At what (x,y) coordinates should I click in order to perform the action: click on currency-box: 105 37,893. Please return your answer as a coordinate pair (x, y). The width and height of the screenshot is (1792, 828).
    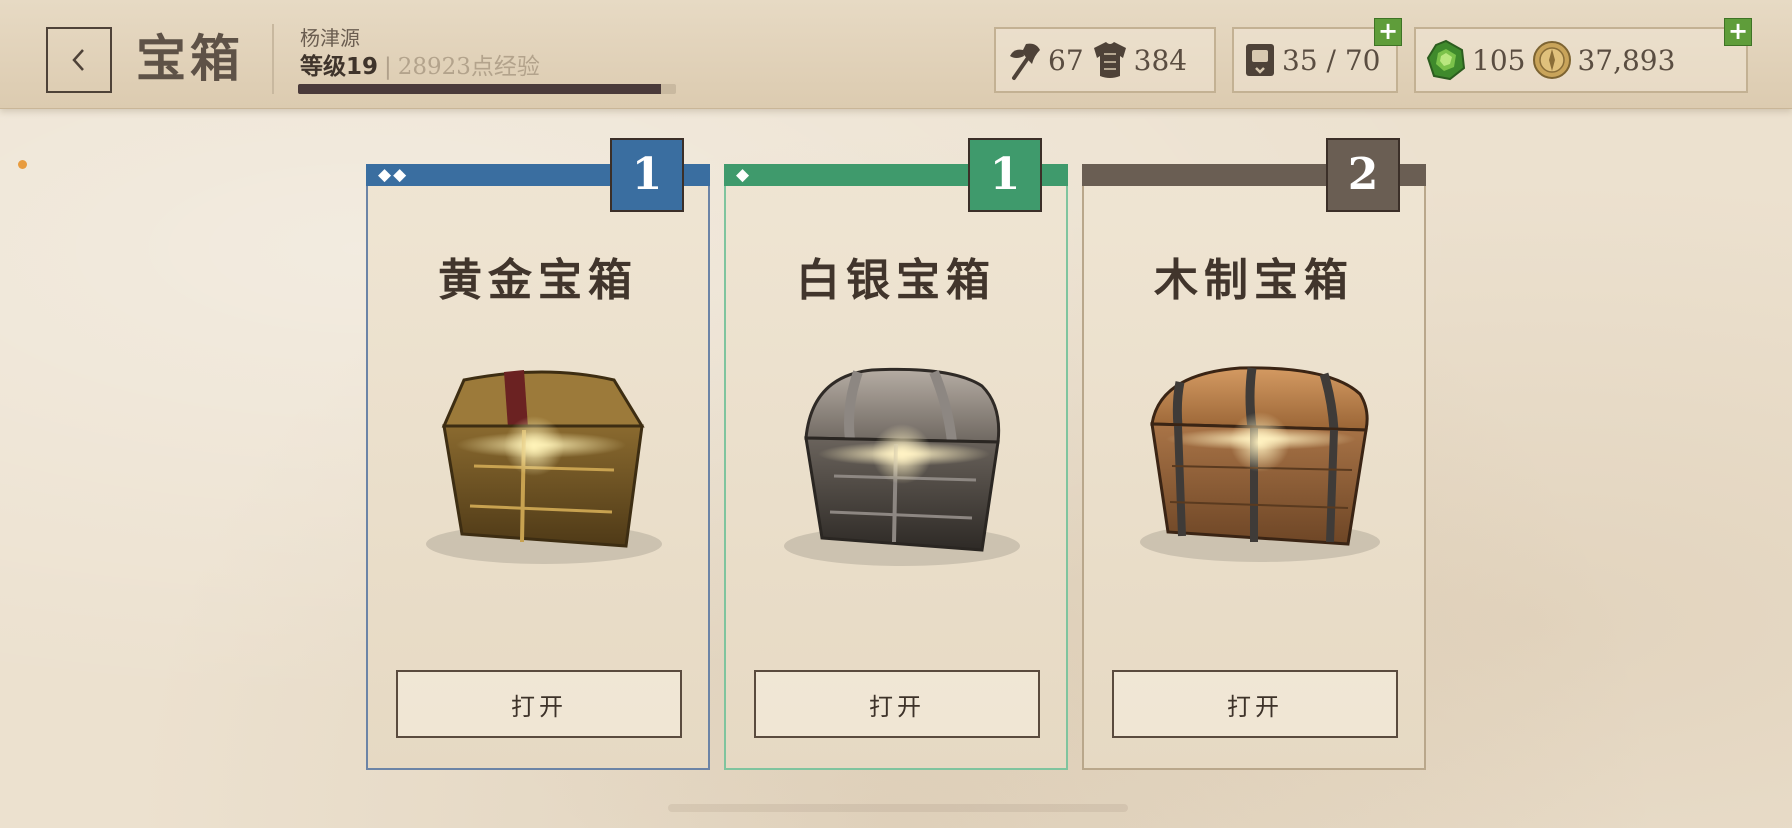
    Looking at the image, I should click on (1581, 60).